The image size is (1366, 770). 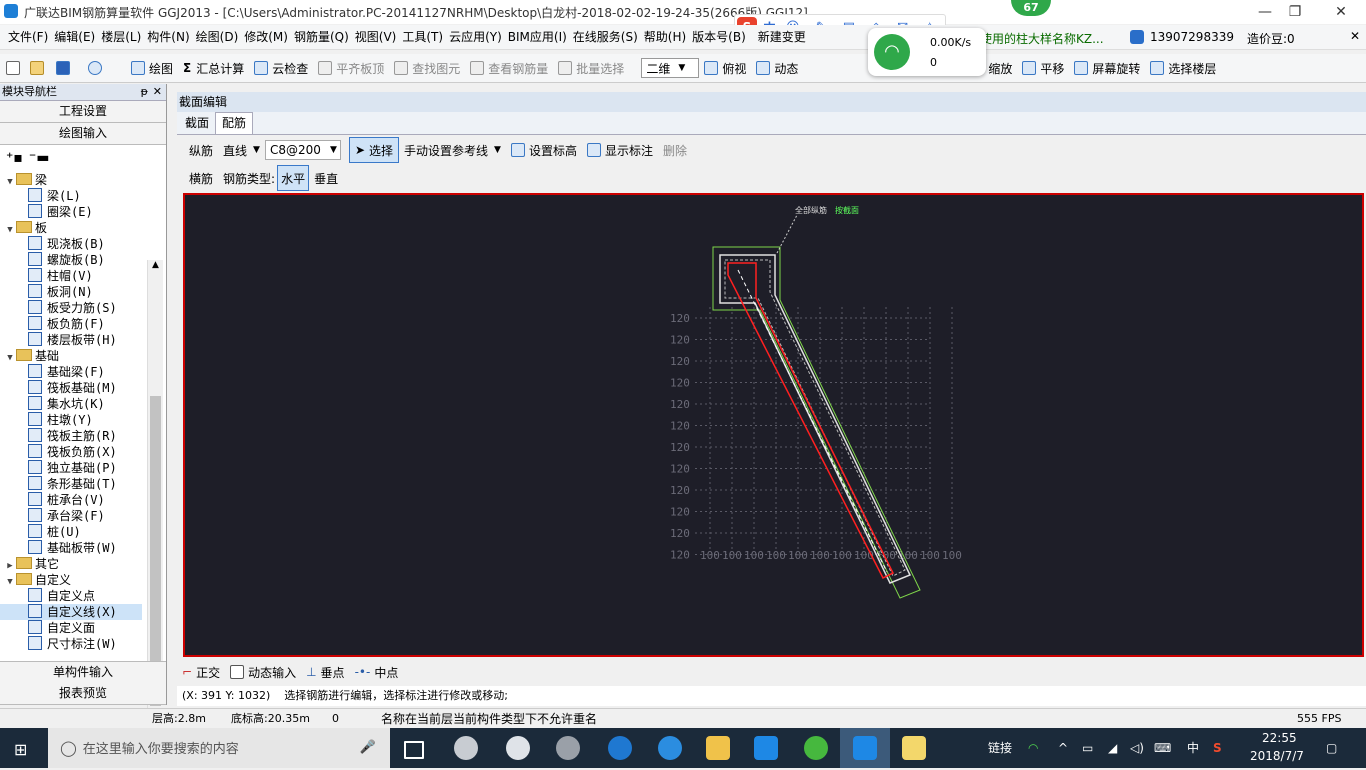 I want to click on menu-file: 文件(F), so click(x=28, y=37).